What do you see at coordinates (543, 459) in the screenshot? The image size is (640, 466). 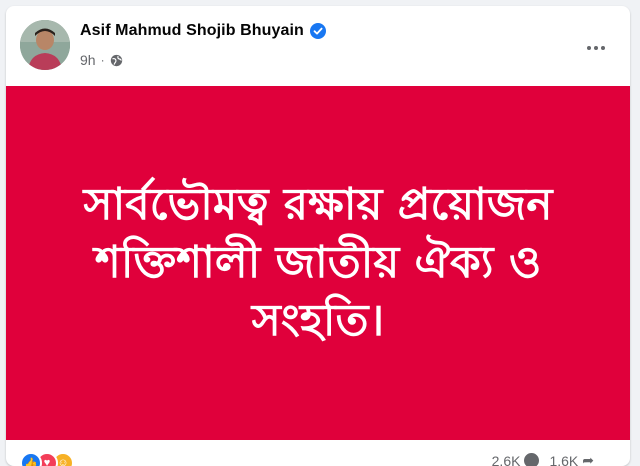 I see `engagement-counts: 2.6K 1.6K ➦` at bounding box center [543, 459].